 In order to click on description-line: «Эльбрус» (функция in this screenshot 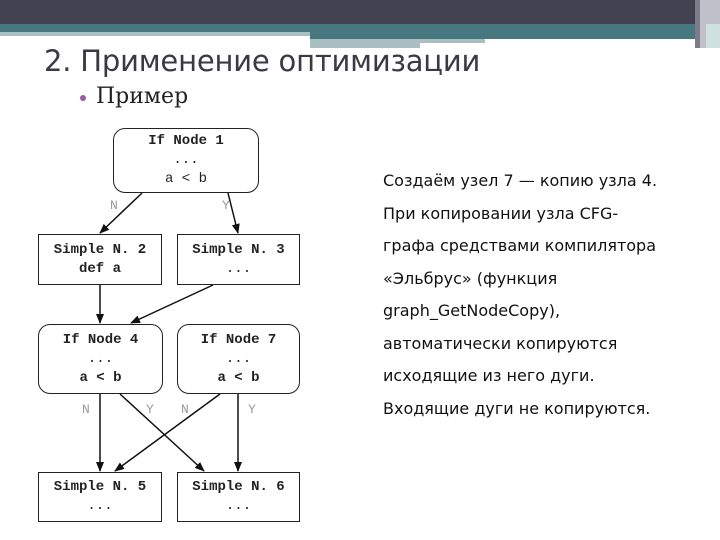, I will do `click(470, 278)`.